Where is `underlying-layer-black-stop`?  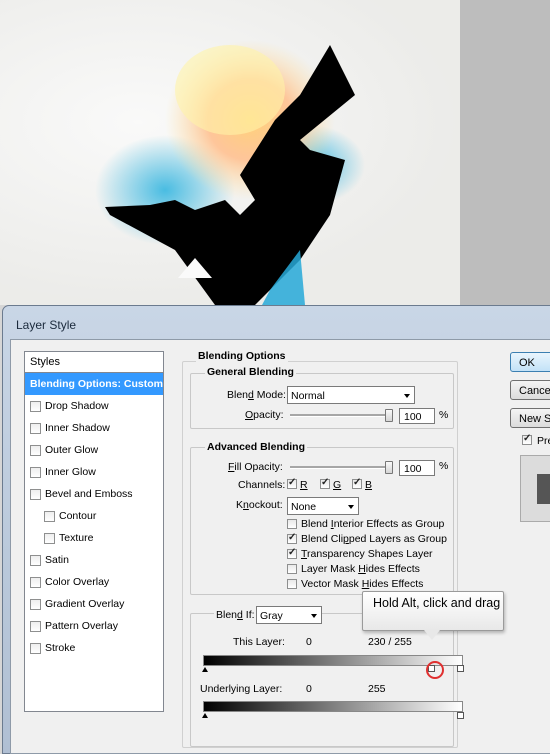 underlying-layer-black-stop is located at coordinates (205, 715).